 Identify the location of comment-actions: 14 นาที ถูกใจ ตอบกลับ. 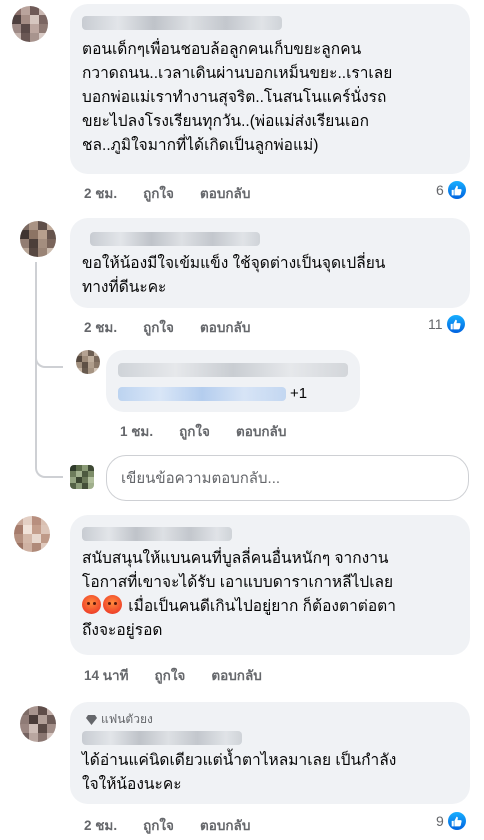
(173, 675).